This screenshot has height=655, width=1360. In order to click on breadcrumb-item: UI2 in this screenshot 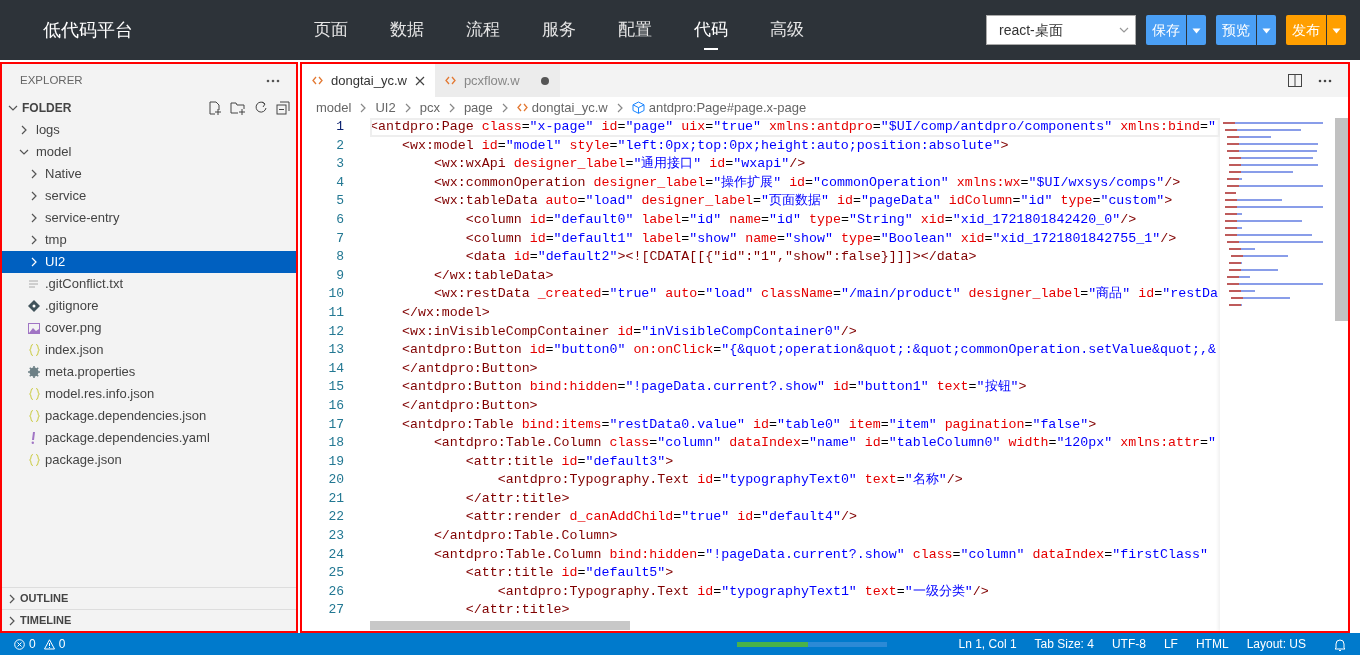, I will do `click(385, 107)`.